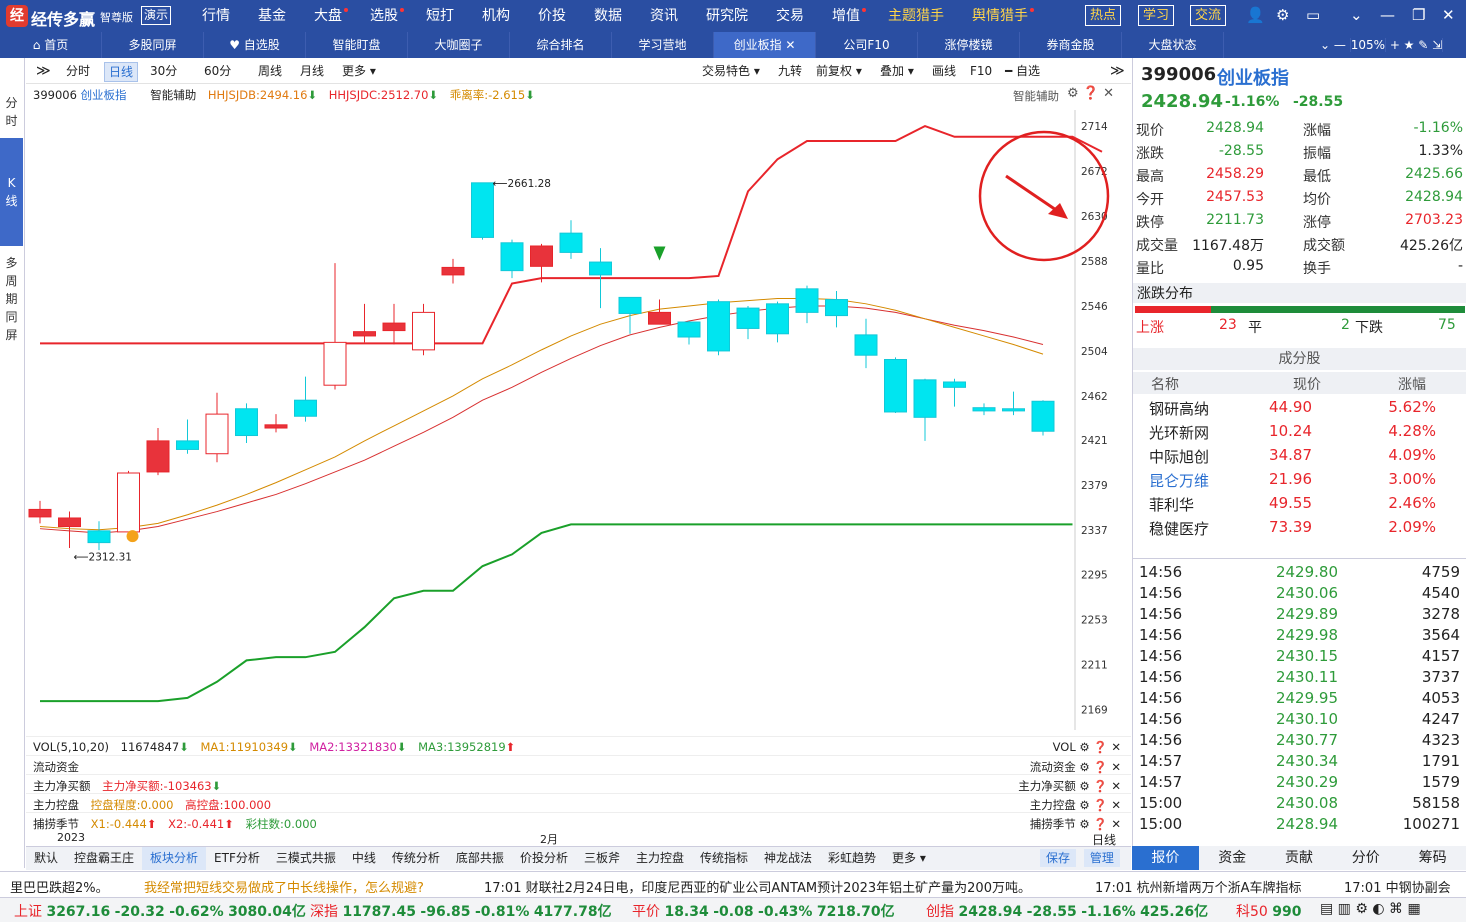 The width and height of the screenshot is (1466, 922). I want to click on tab-11: 大盘状态, so click(1173, 45).